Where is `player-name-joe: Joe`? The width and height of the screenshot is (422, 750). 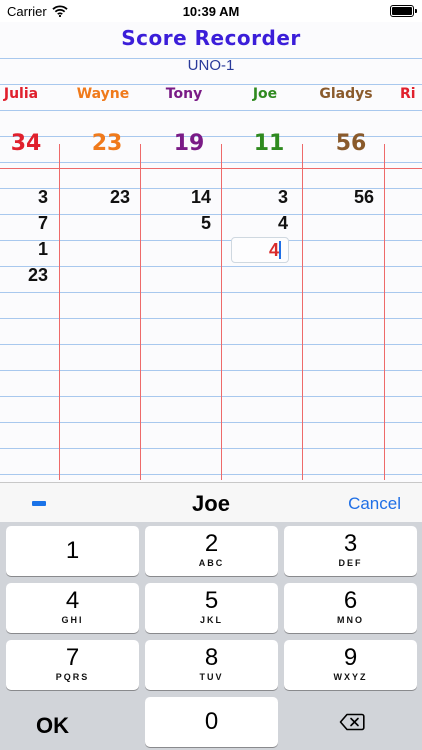
player-name-joe: Joe is located at coordinates (265, 94).